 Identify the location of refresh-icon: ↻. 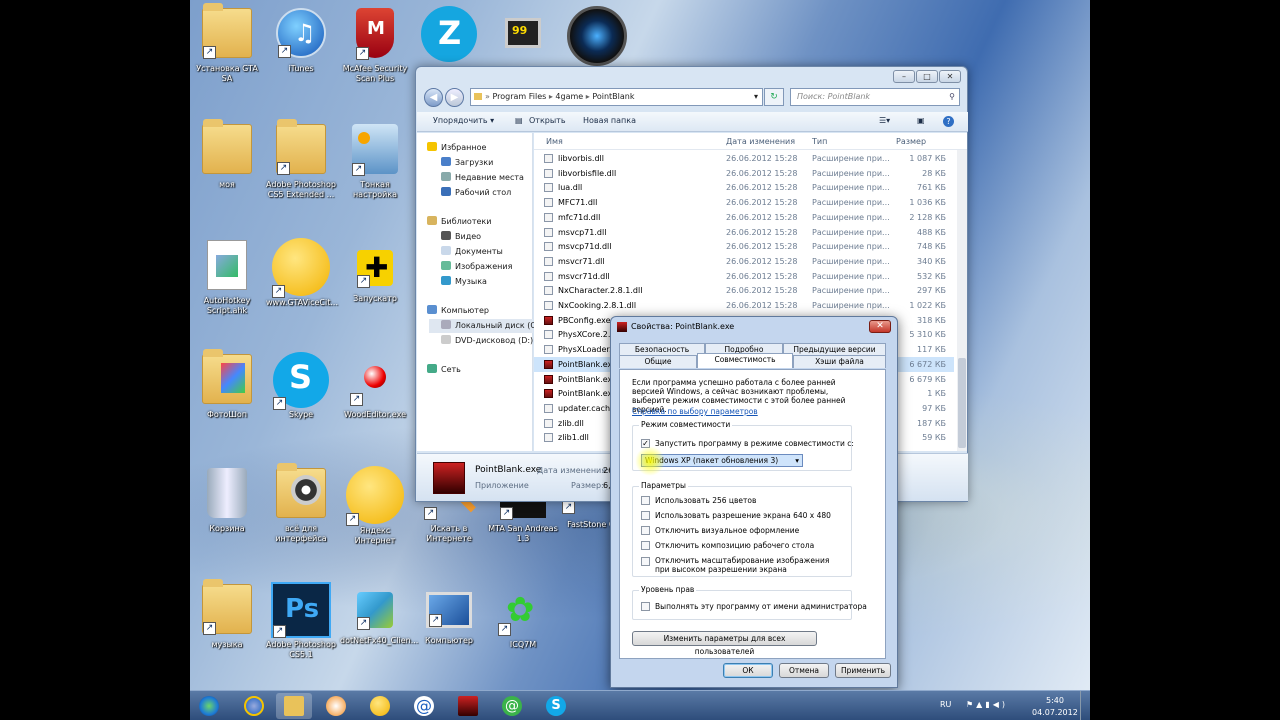
(774, 97).